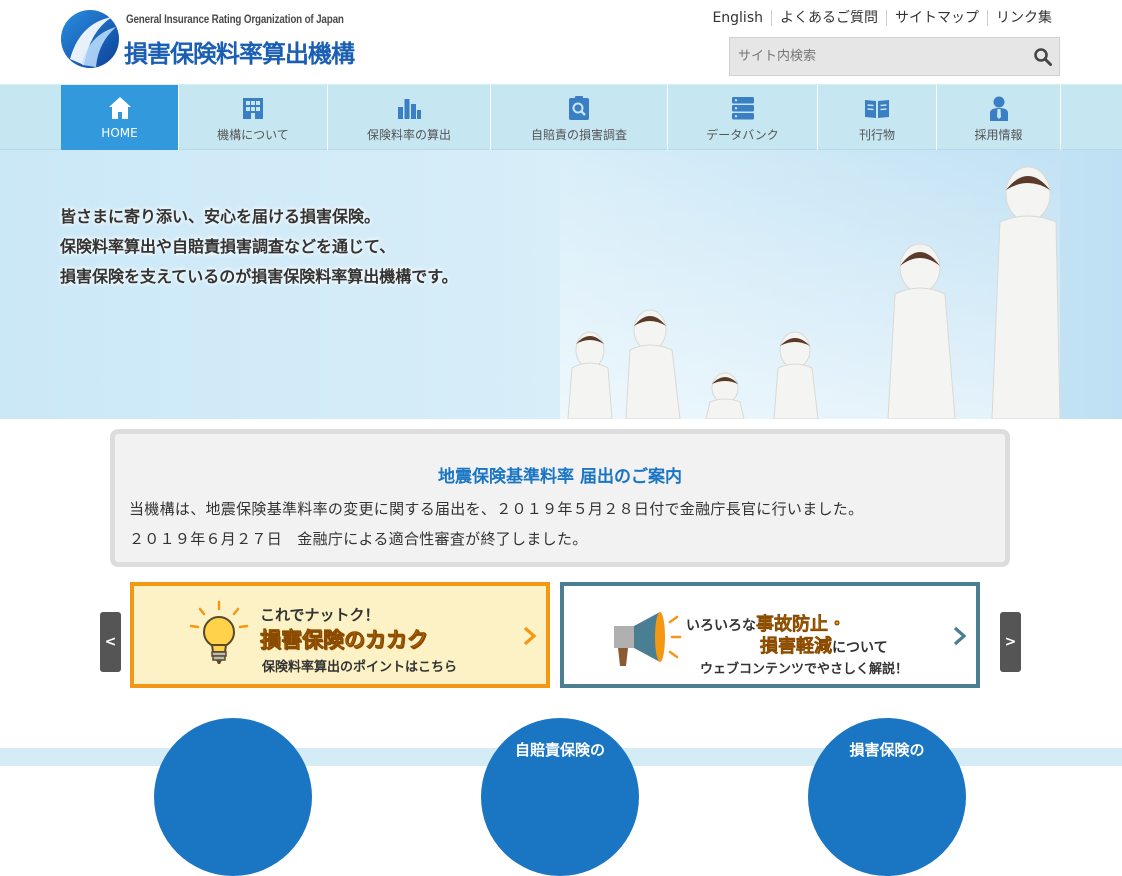 This screenshot has width=1122, height=876. I want to click on nav-item-rate-calc: 保険料率の算出, so click(409, 117).